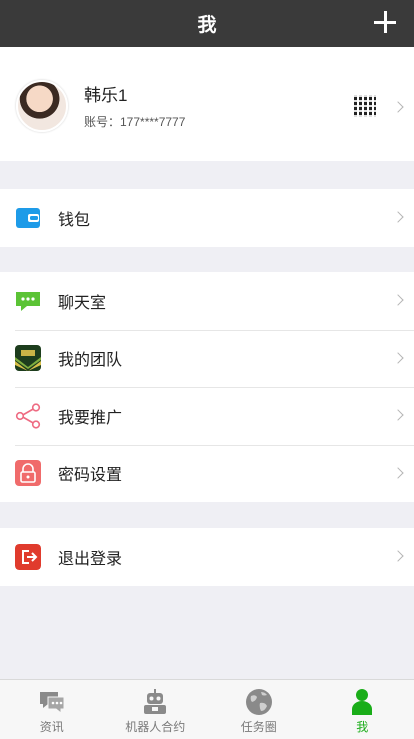  What do you see at coordinates (258, 702) in the screenshot?
I see `globe-icon` at bounding box center [258, 702].